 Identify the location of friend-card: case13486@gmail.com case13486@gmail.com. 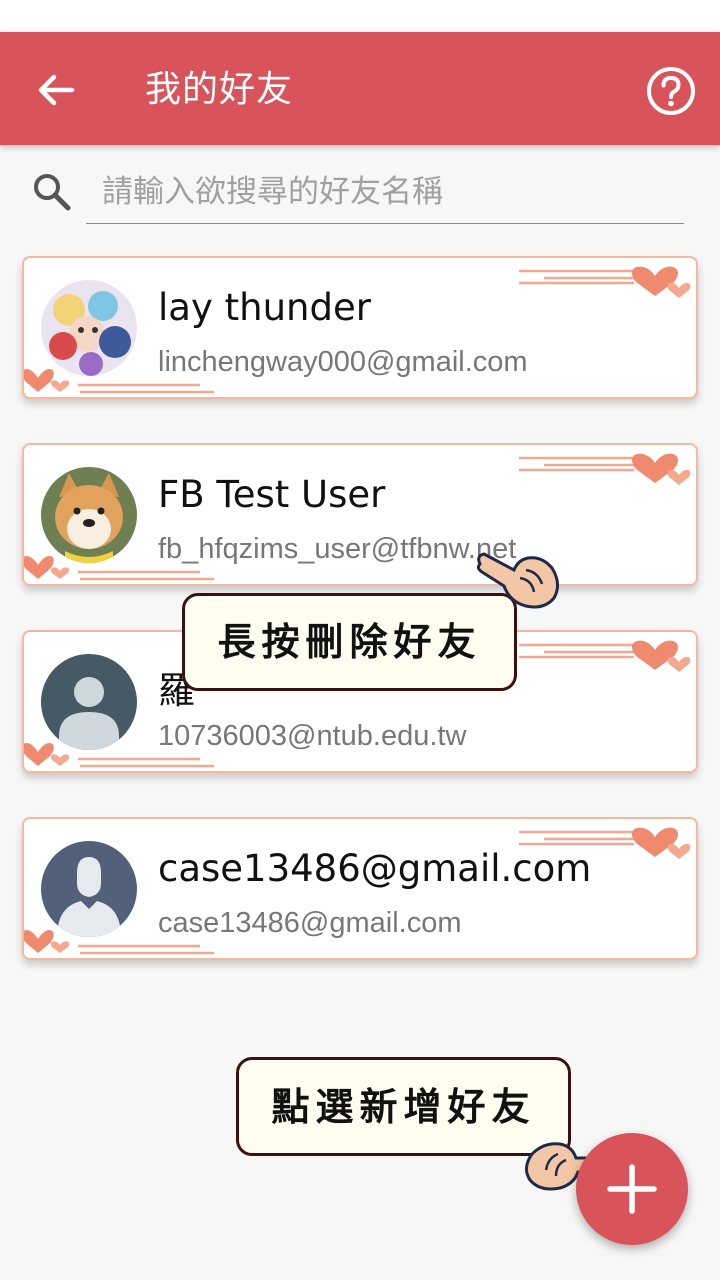
(360, 888).